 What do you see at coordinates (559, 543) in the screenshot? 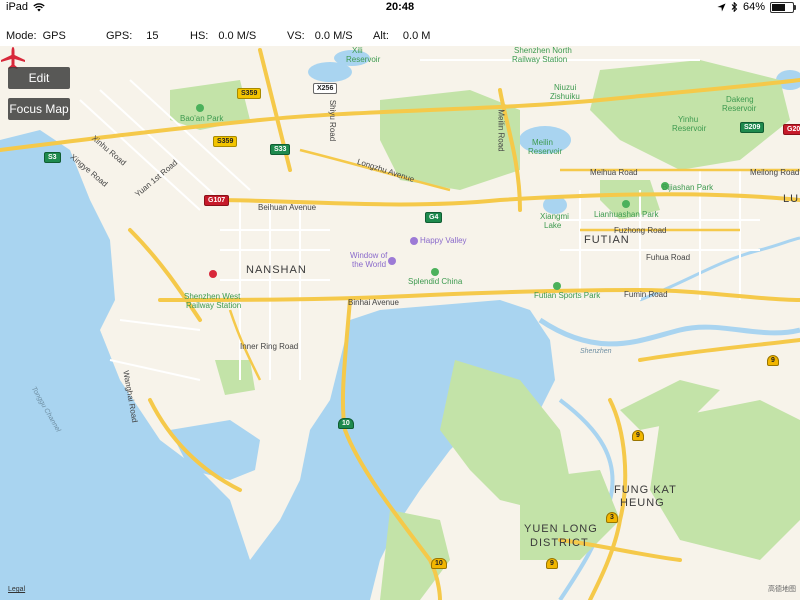
I see `district-label: DISTRICT` at bounding box center [559, 543].